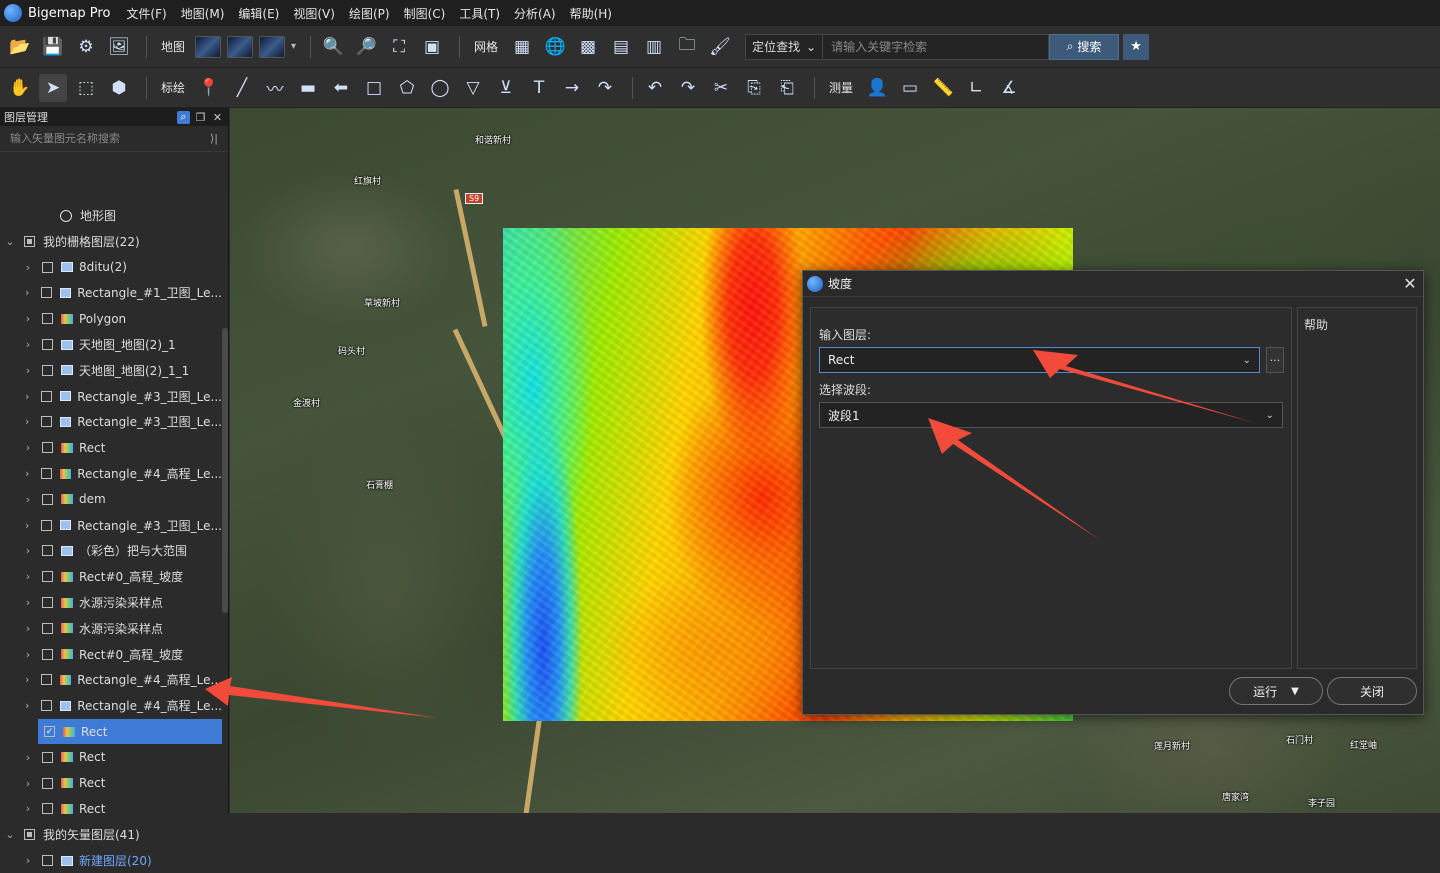 The height and width of the screenshot is (873, 1440). What do you see at coordinates (10, 241) in the screenshot?
I see `expand-chevron-icon: ⌄` at bounding box center [10, 241].